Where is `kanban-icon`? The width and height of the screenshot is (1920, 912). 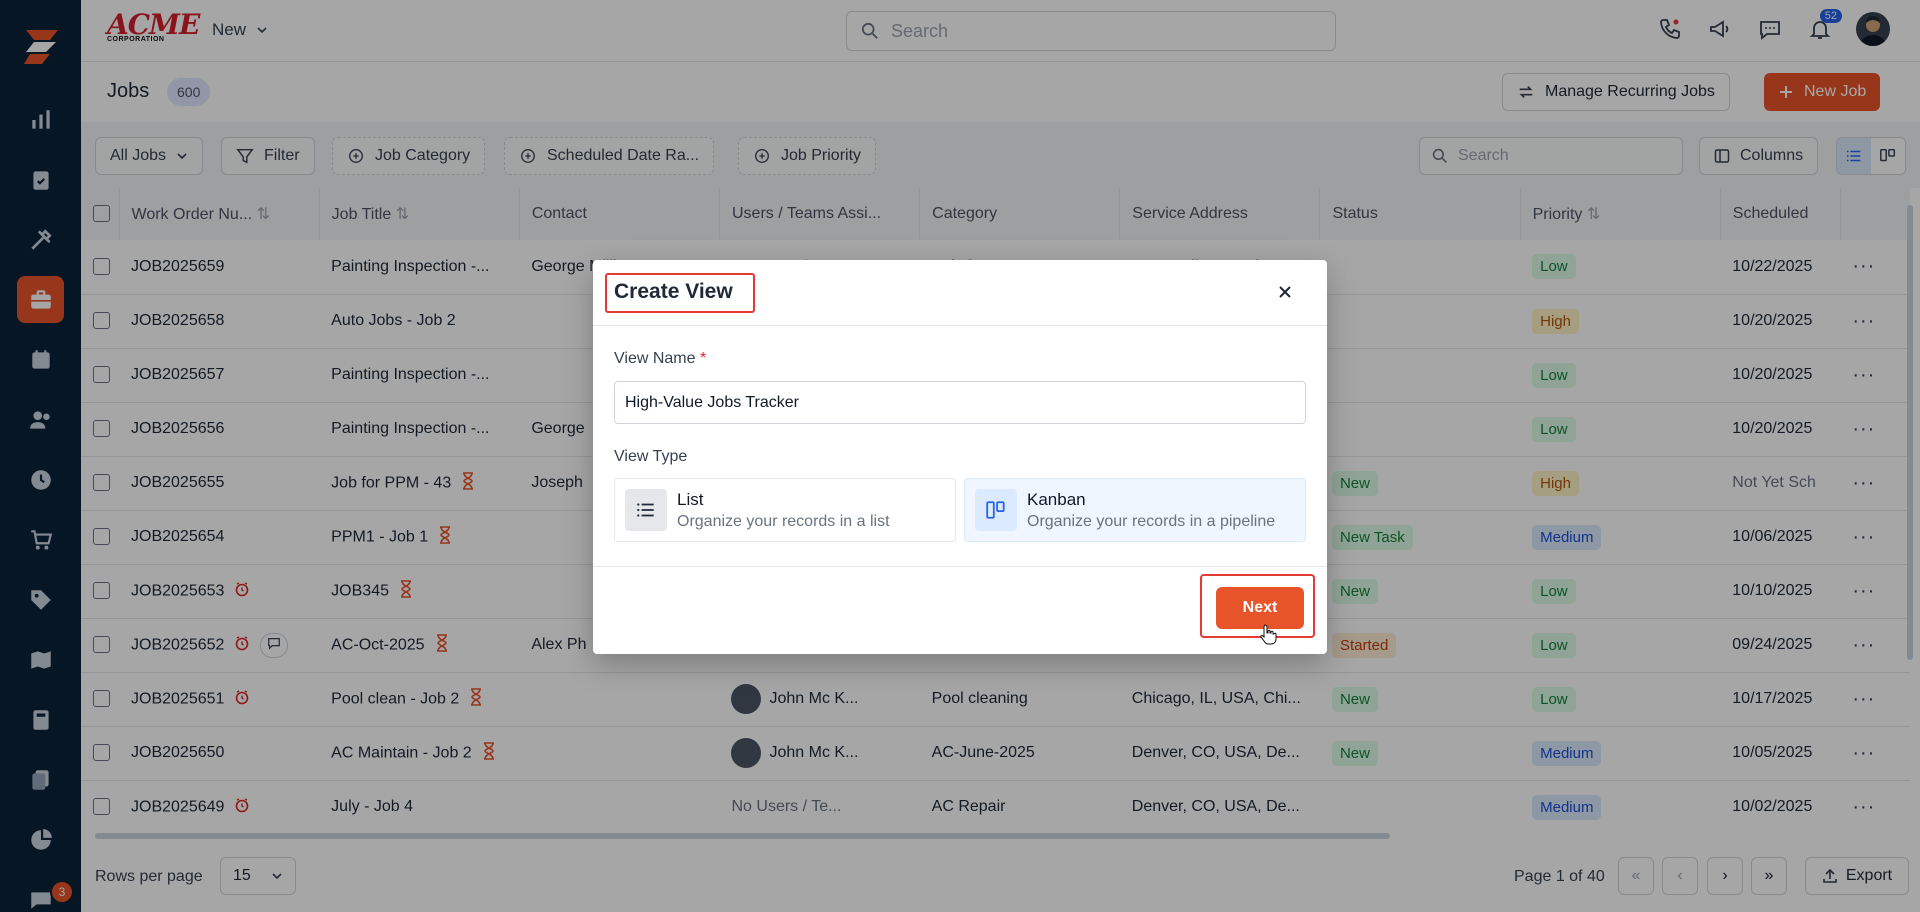 kanban-icon is located at coordinates (995, 510).